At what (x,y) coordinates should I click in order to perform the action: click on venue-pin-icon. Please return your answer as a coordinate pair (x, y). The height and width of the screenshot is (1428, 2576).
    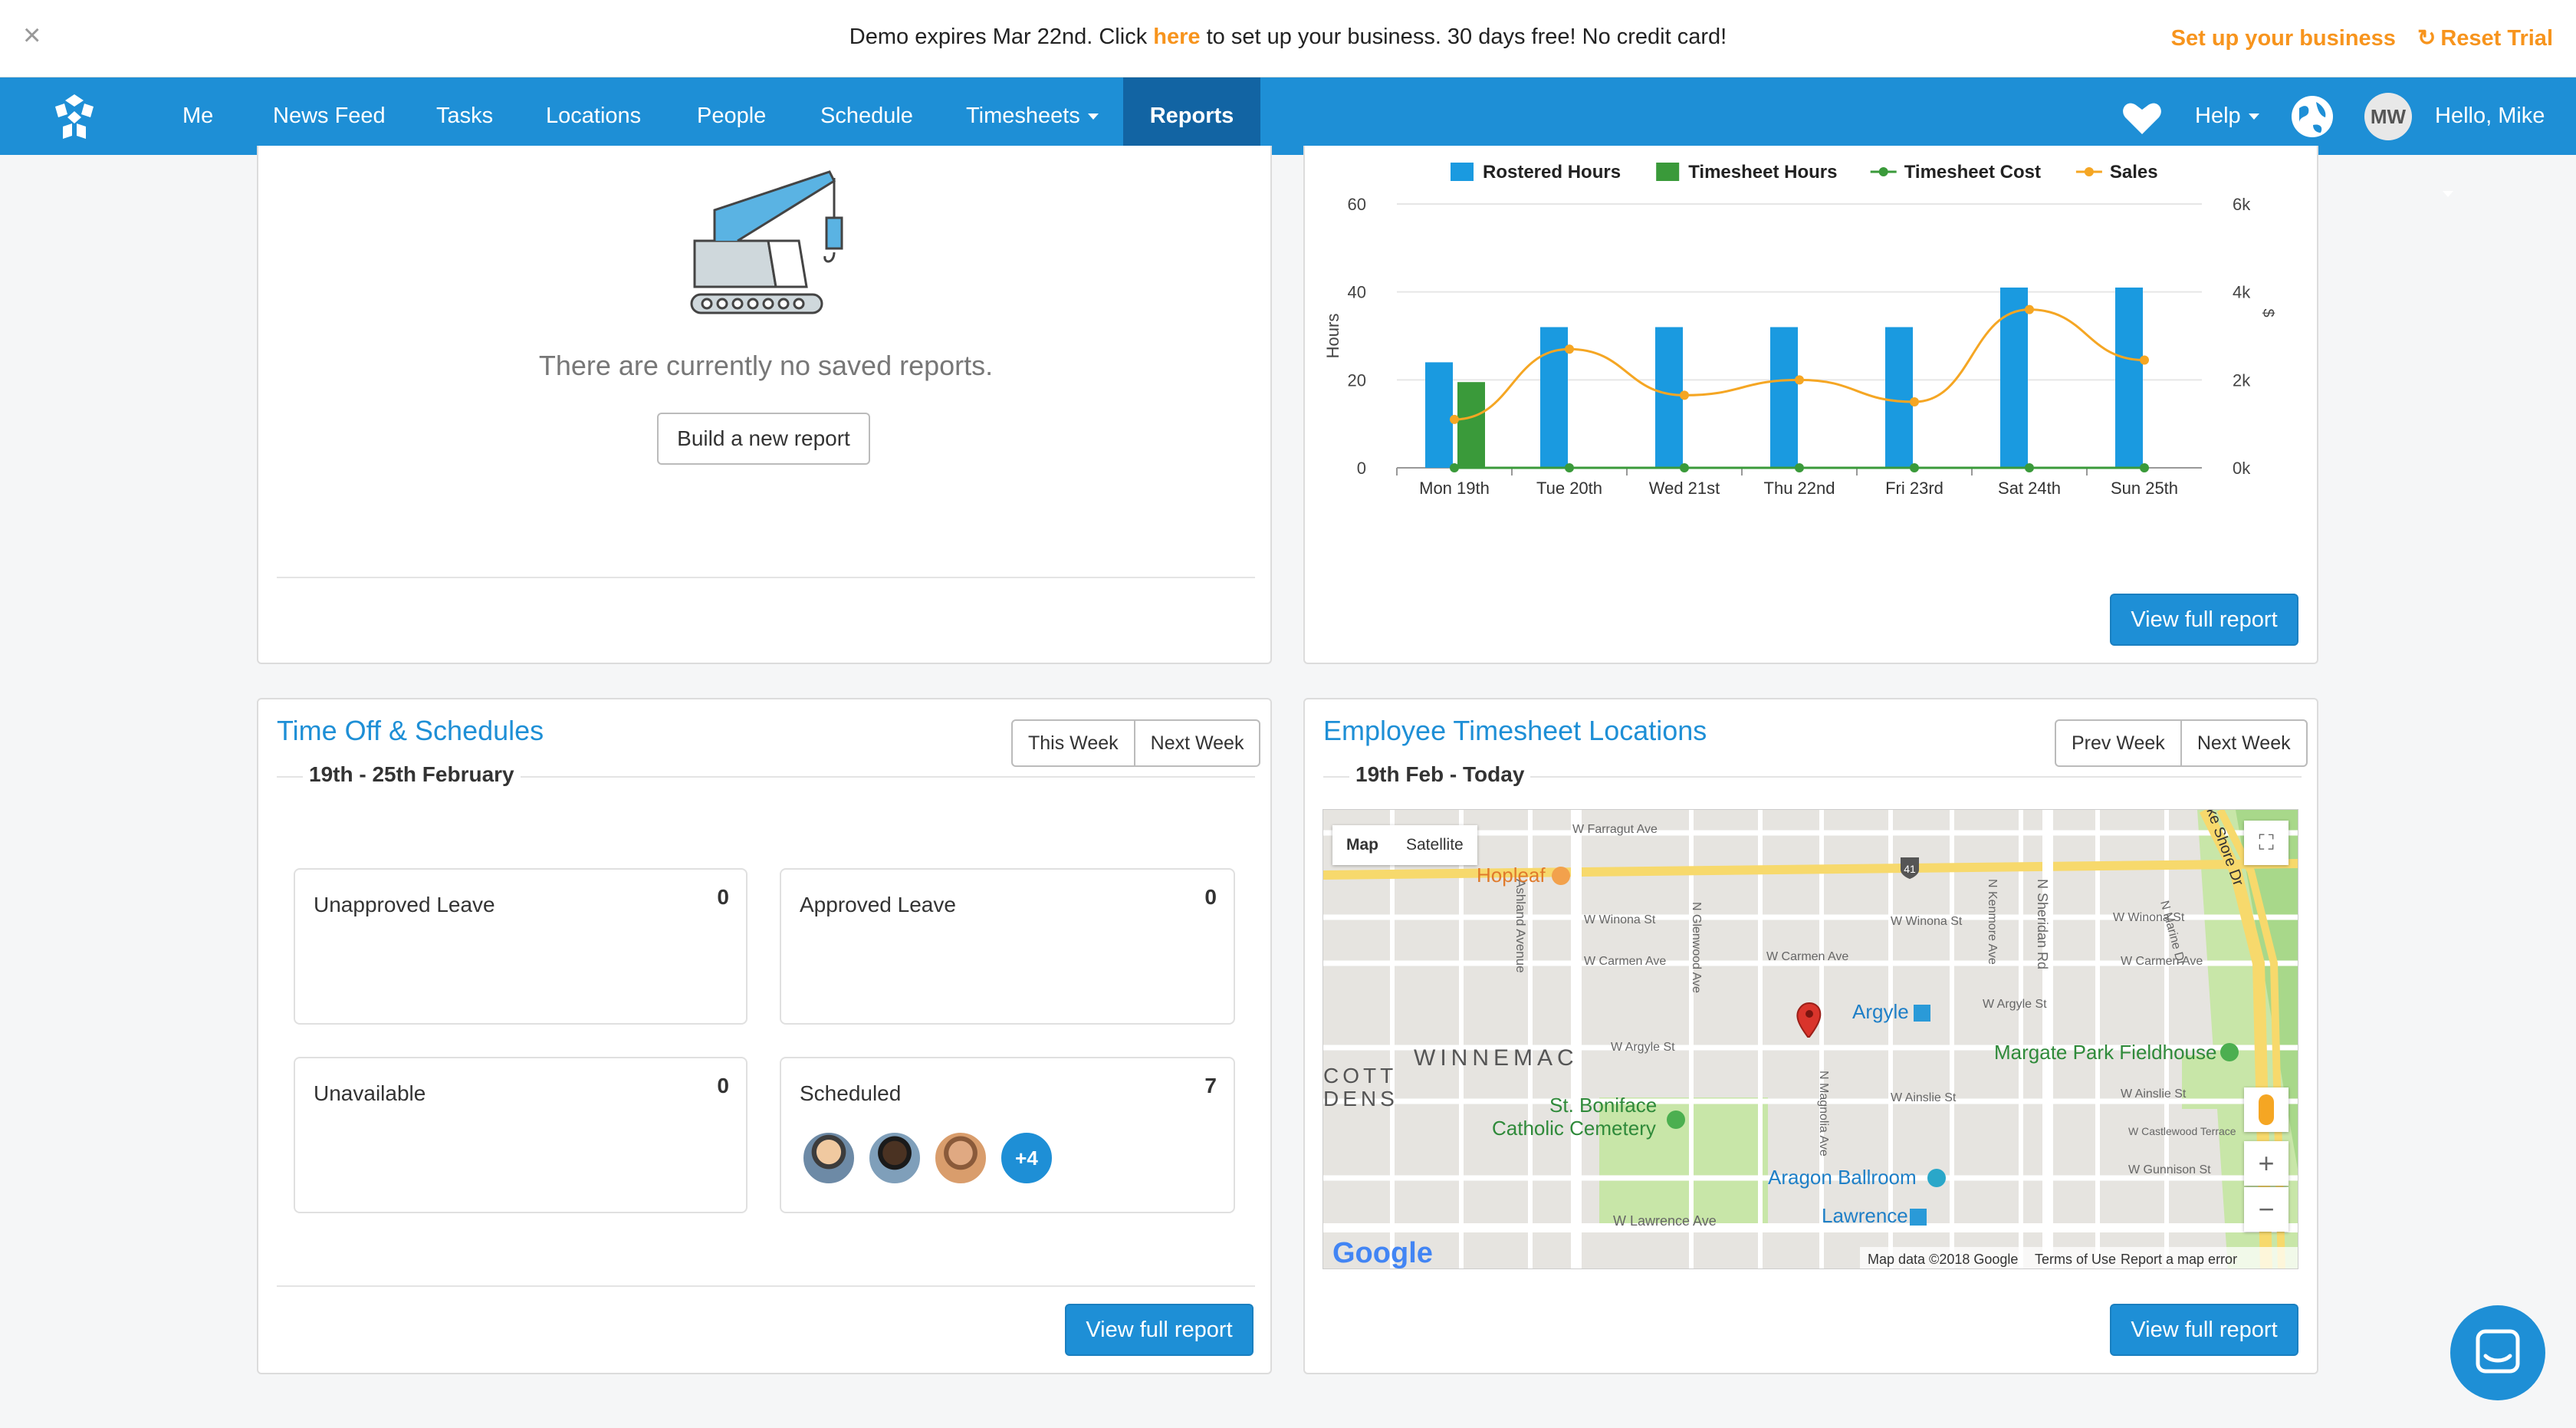
    Looking at the image, I should click on (1937, 1178).